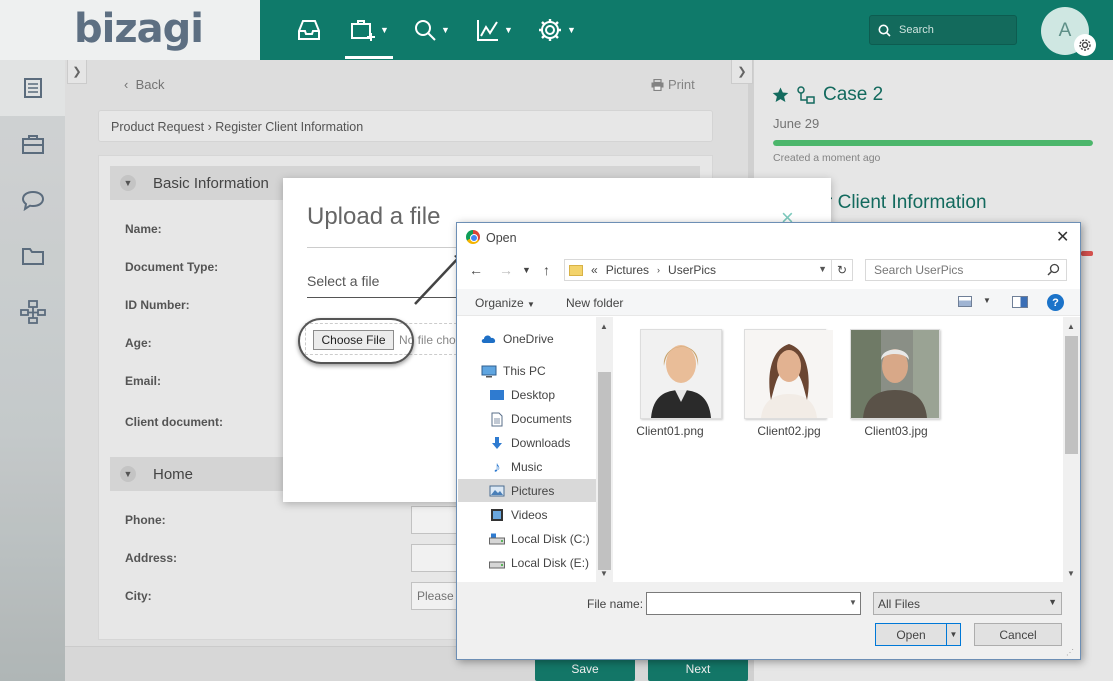  What do you see at coordinates (501, 238) in the screenshot?
I see `dialog-title: Open` at bounding box center [501, 238].